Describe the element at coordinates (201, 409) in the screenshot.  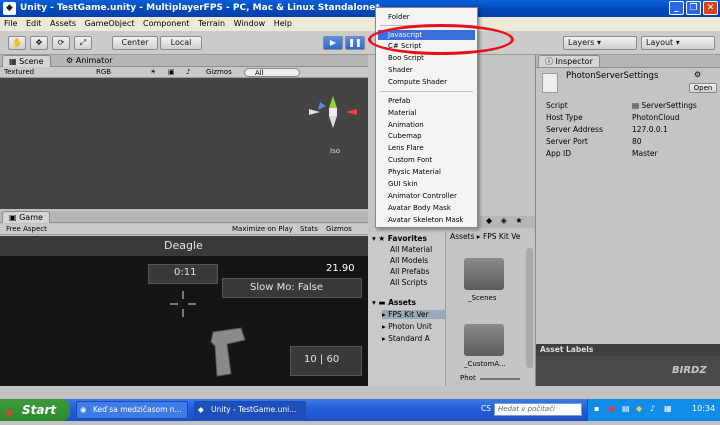
I see `unity-taskbar-icon: ◆` at that location.